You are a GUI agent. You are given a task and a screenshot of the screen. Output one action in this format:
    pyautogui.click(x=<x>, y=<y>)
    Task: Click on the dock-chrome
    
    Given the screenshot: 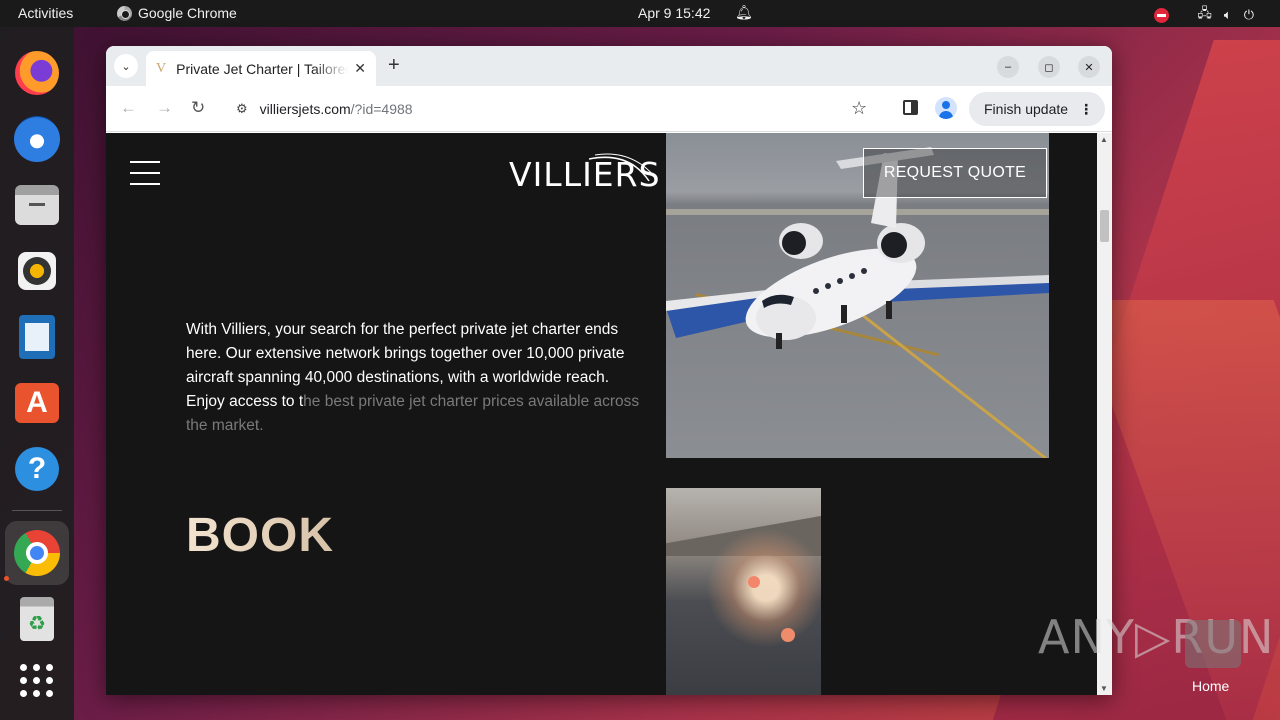 What is the action you would take?
    pyautogui.click(x=37, y=553)
    